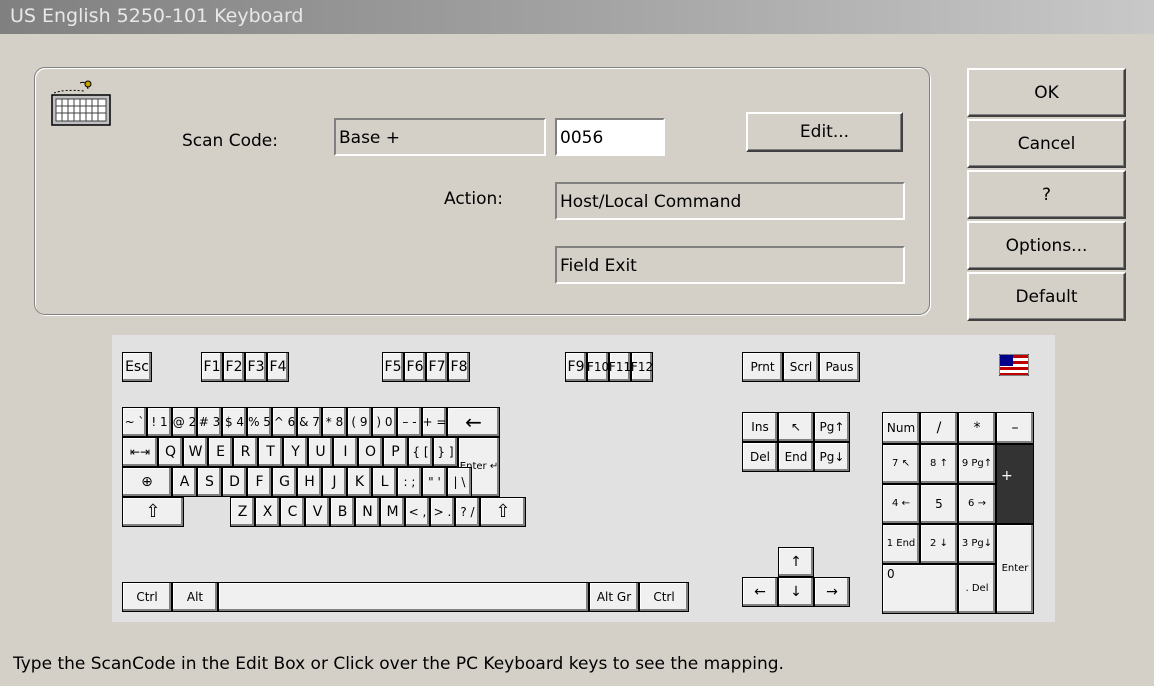 Image resolution: width=1154 pixels, height=686 pixels. I want to click on key-f9: F9, so click(576, 367).